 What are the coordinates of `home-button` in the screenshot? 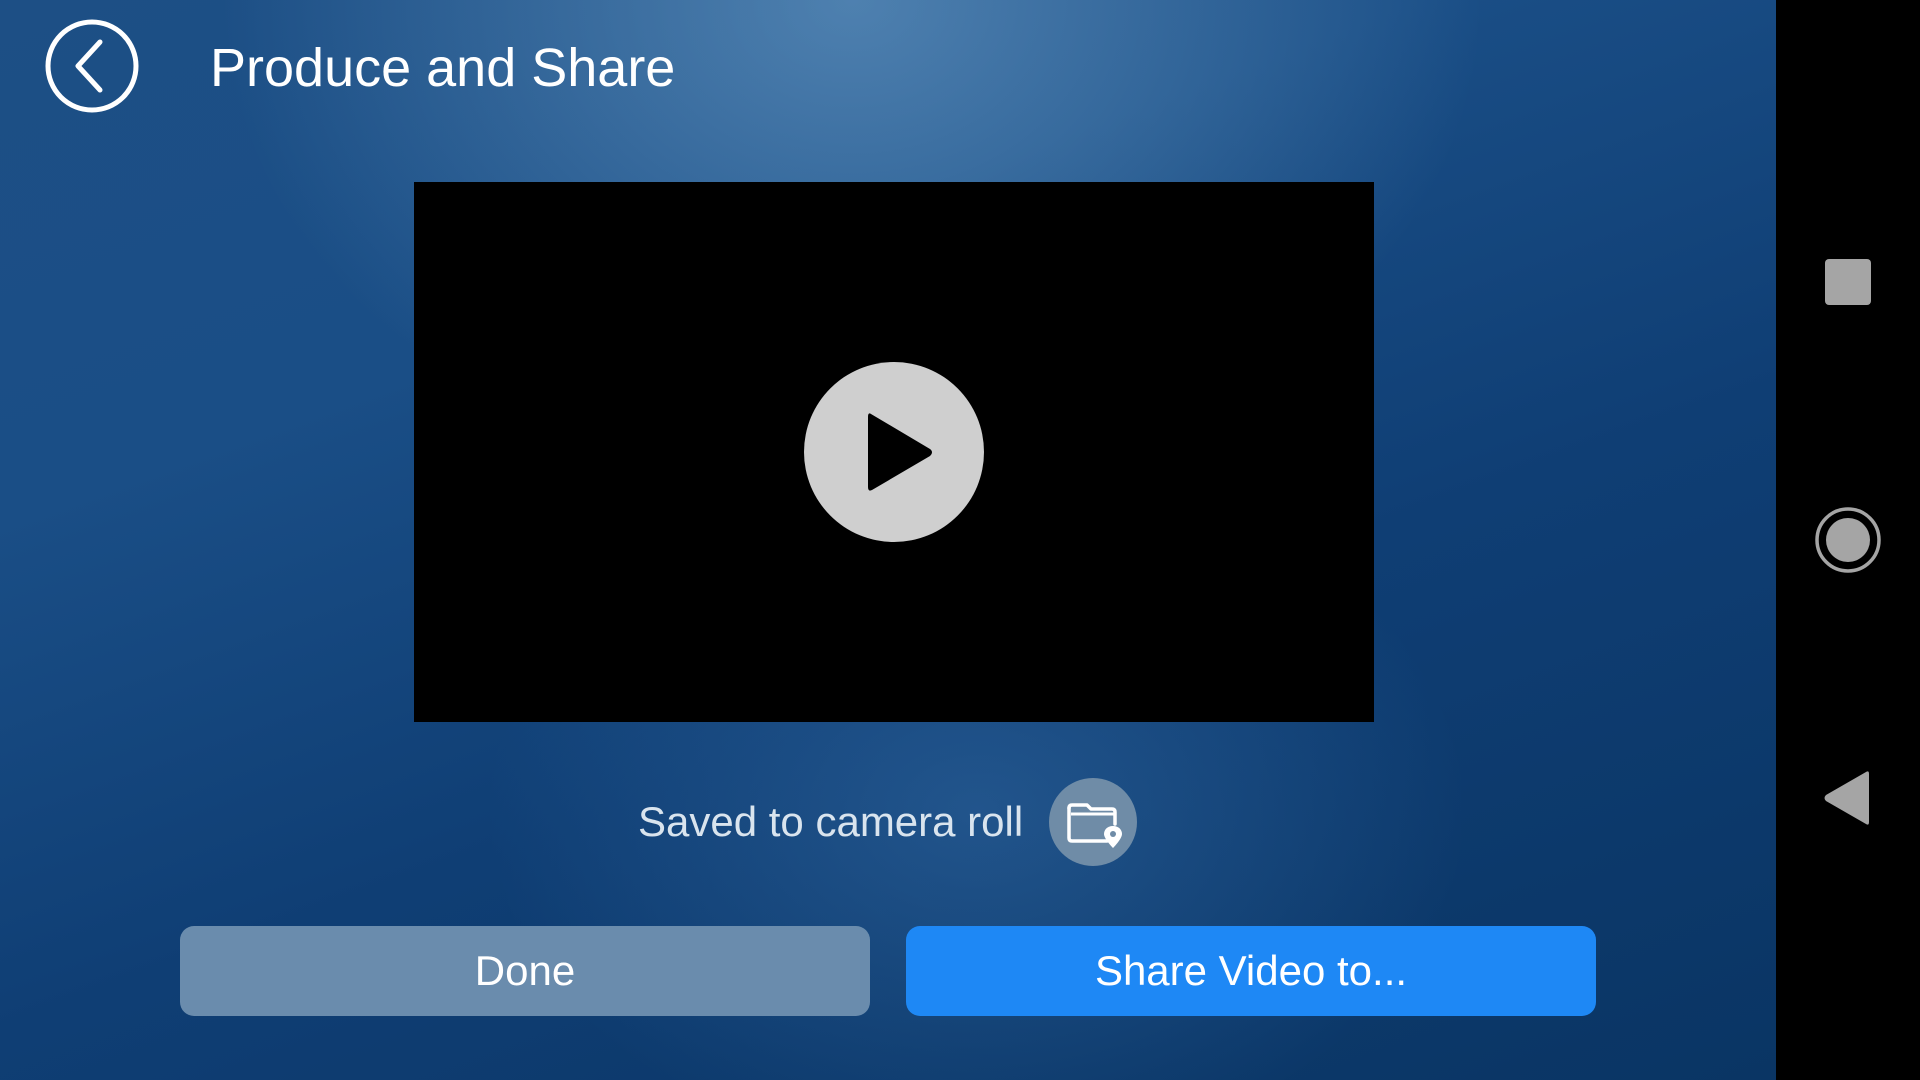 It's located at (1848, 540).